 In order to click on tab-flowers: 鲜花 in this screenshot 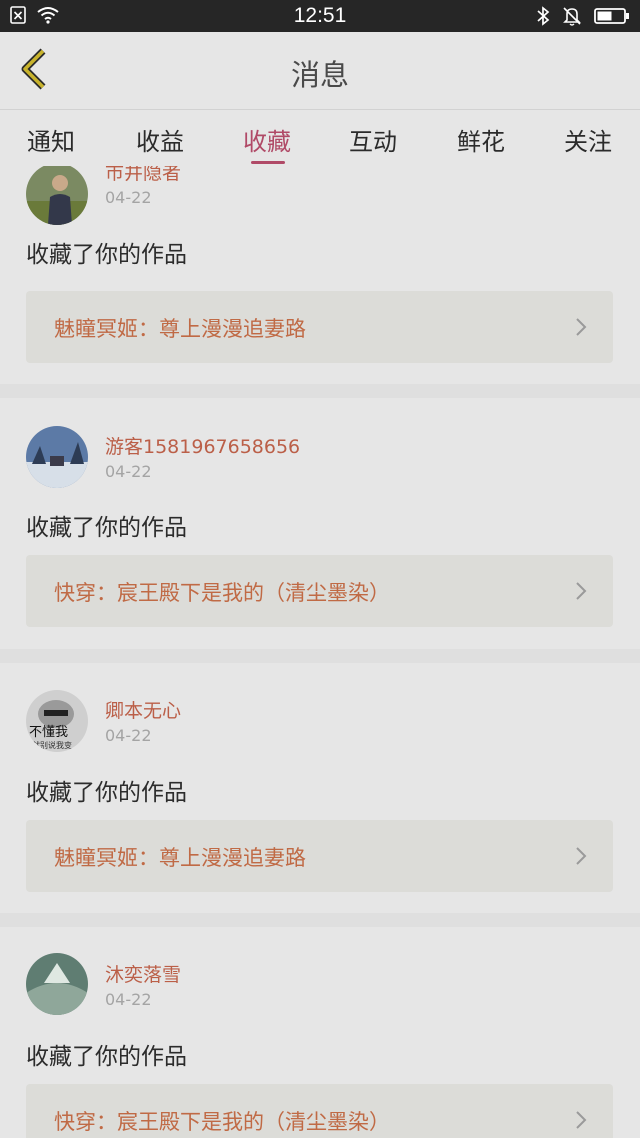, I will do `click(481, 139)`.